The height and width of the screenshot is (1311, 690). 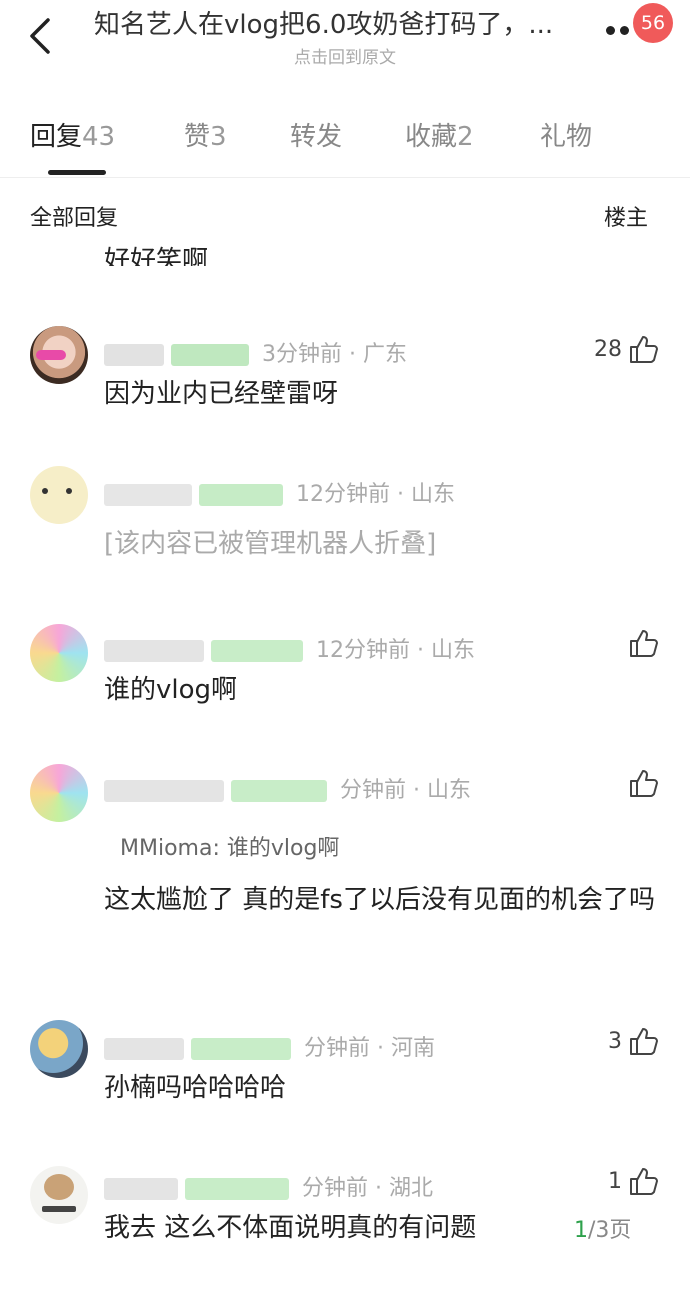 I want to click on comment-body: 孙楠吗哈哈哈哈, so click(x=195, y=1088).